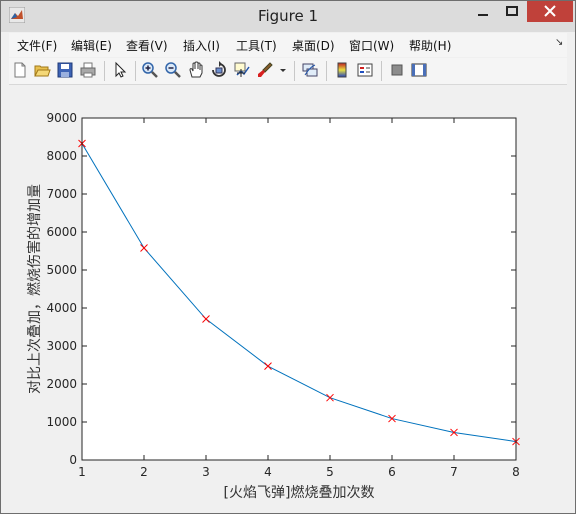 The image size is (576, 514). What do you see at coordinates (242, 70) in the screenshot?
I see `data-cursor-icon` at bounding box center [242, 70].